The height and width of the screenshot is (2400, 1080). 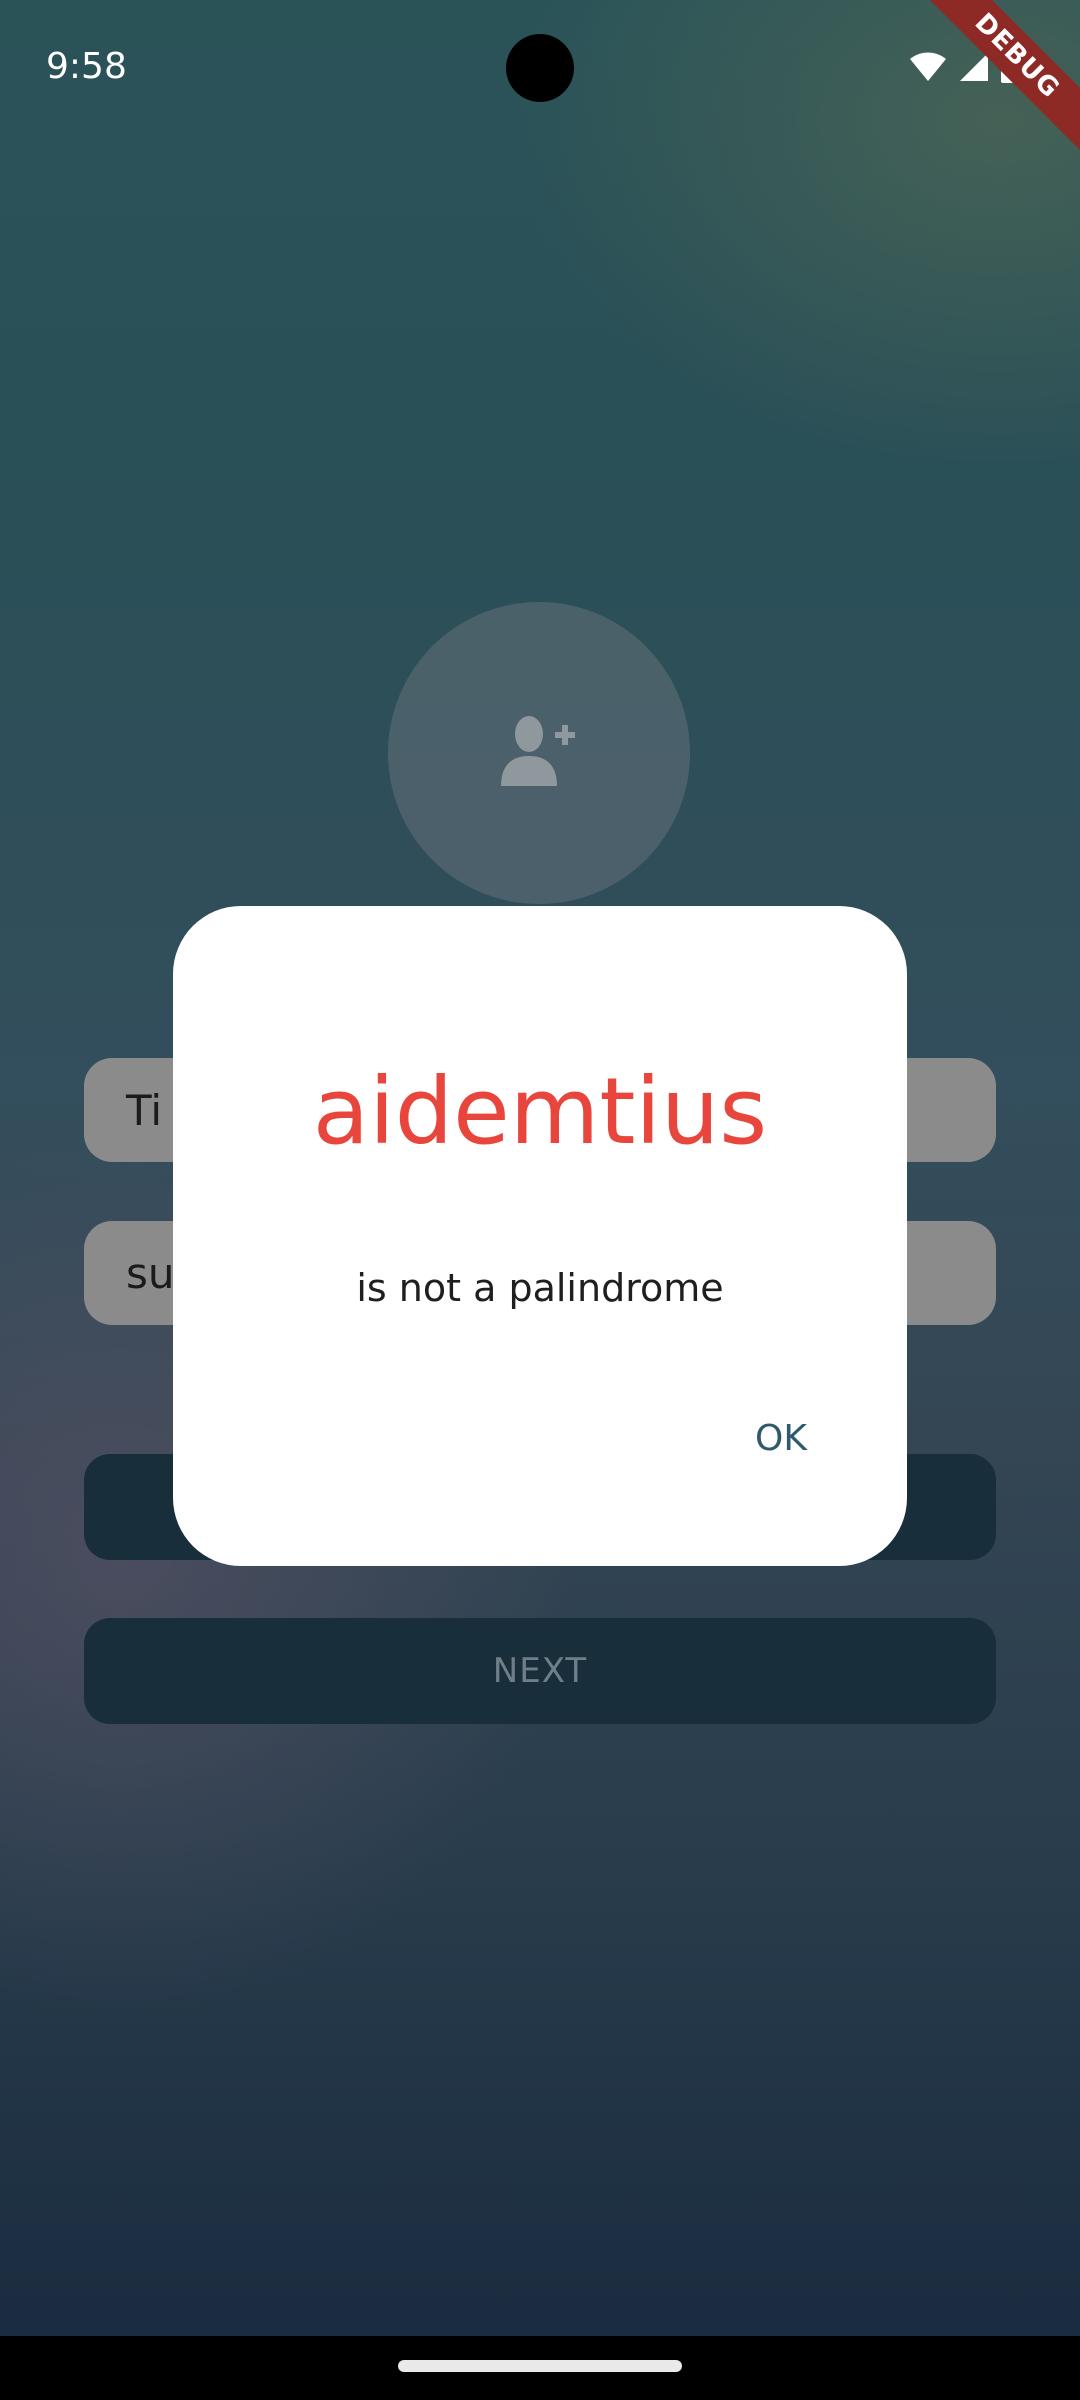 I want to click on home-handle, so click(x=540, y=2366).